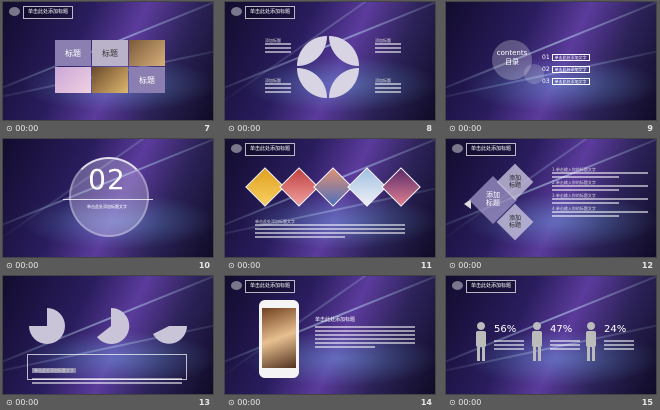  I want to click on section-number: 02, so click(107, 179).